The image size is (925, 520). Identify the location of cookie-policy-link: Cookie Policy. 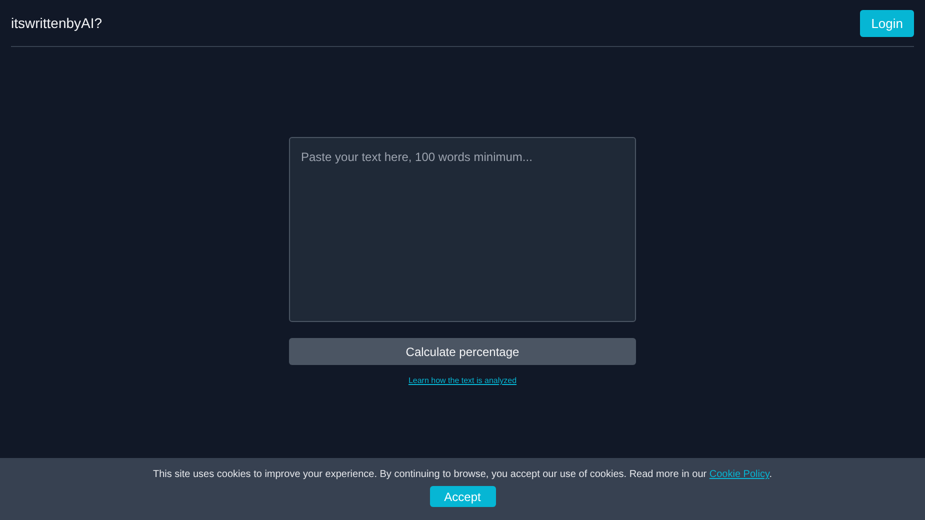
(739, 474).